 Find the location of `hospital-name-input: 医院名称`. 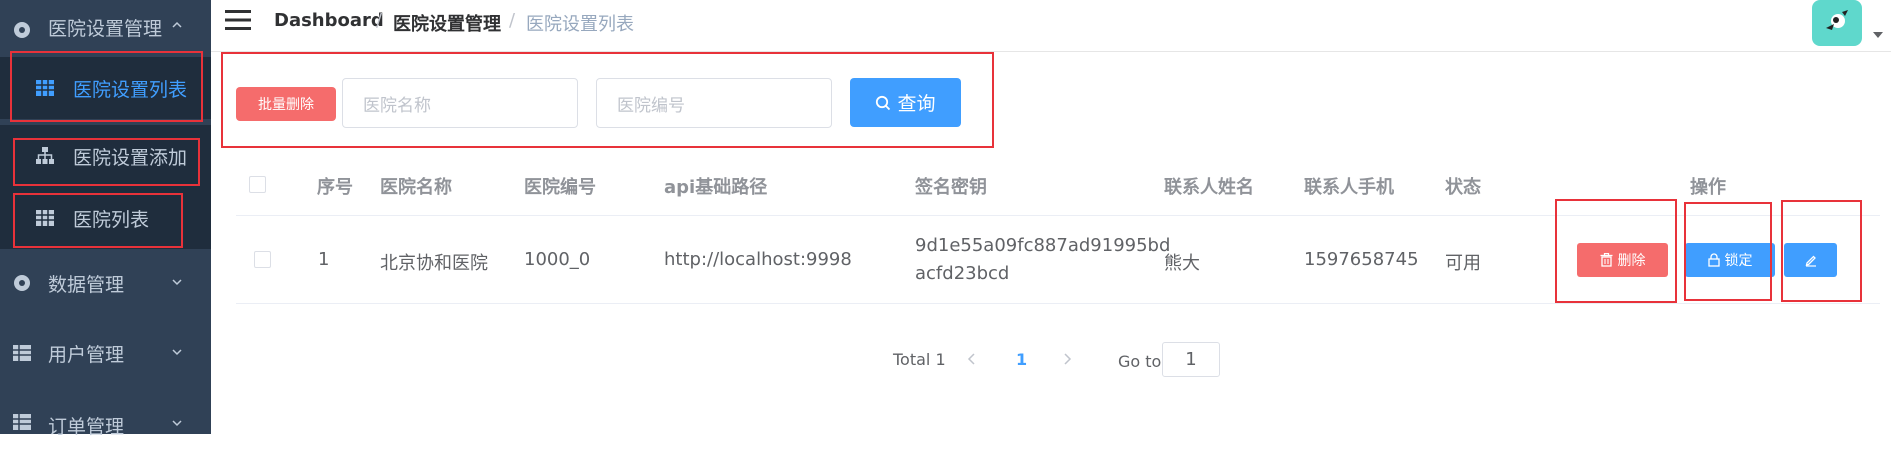

hospital-name-input: 医院名称 is located at coordinates (460, 103).